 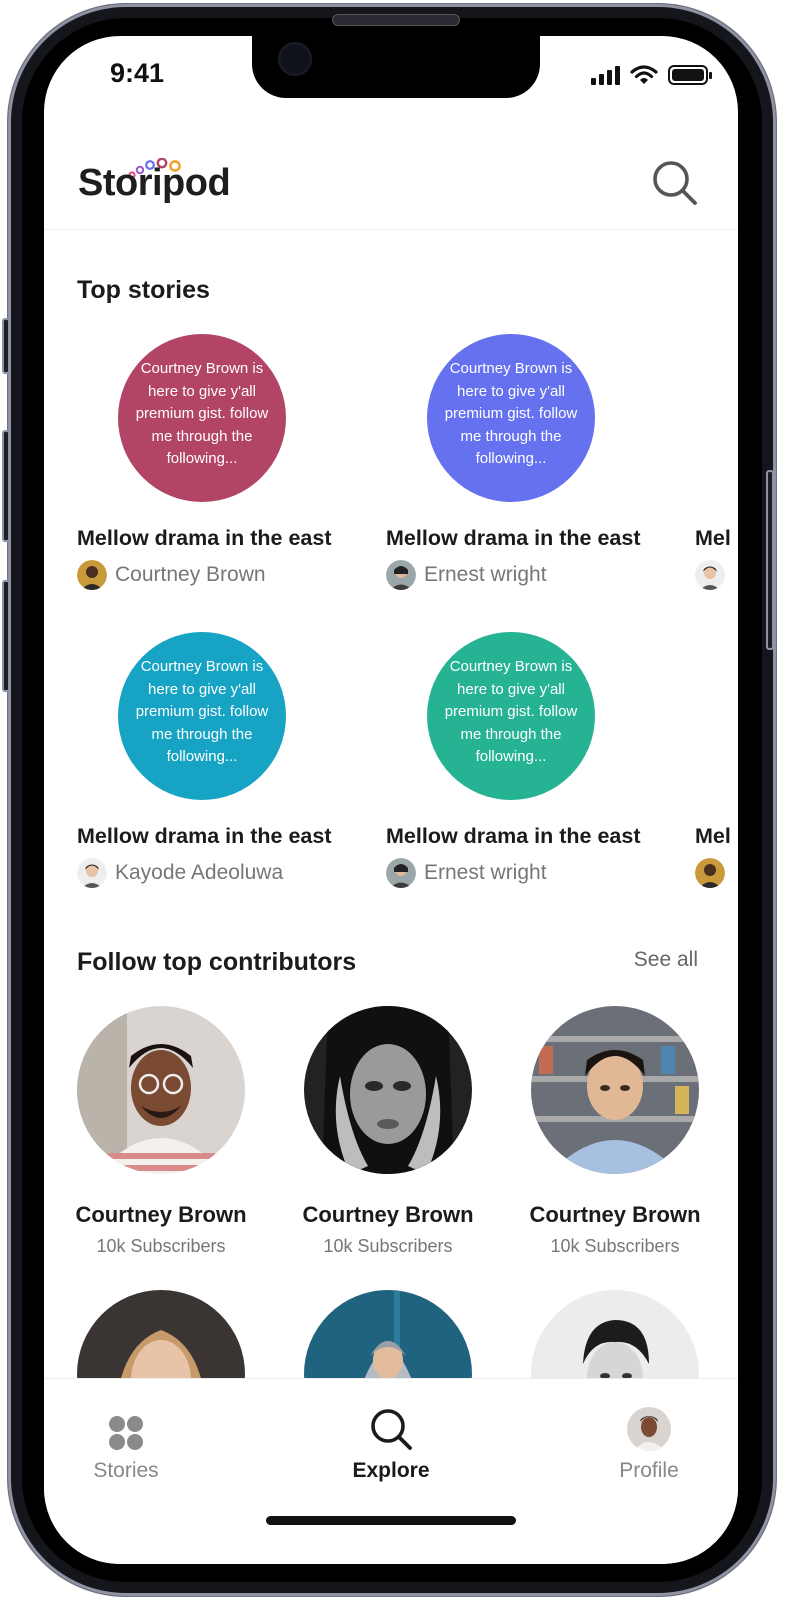 I want to click on top-stories-title: Top stories, so click(x=143, y=290).